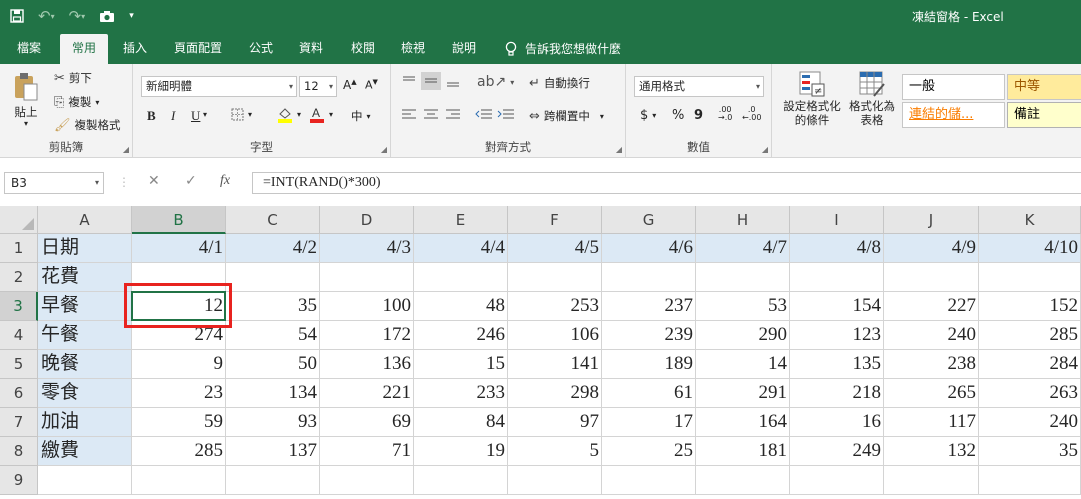 The image size is (1081, 499). I want to click on bold-button: B, so click(151, 116).